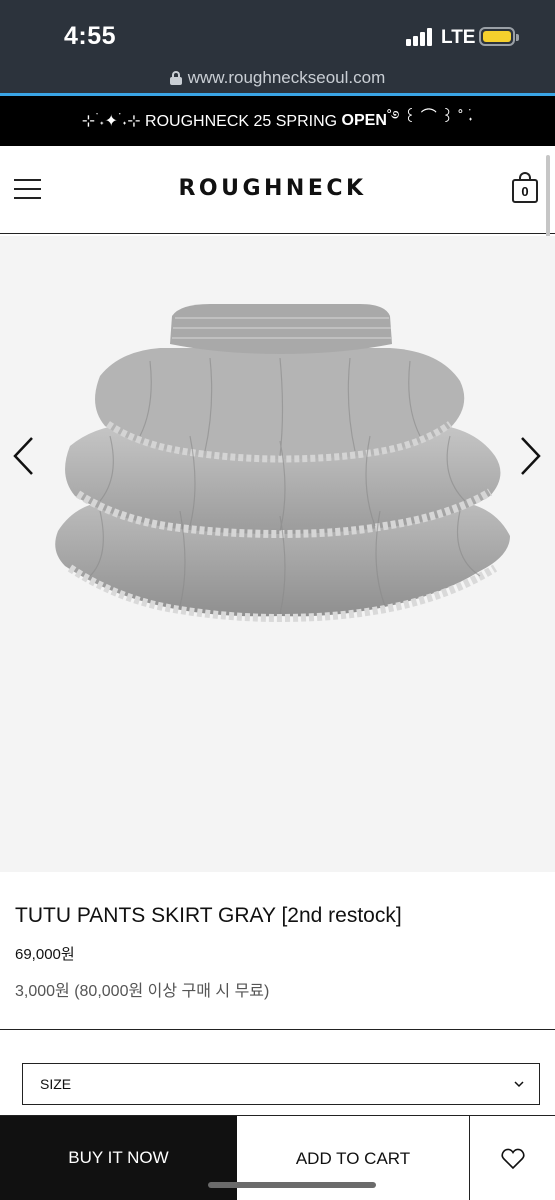 The height and width of the screenshot is (1200, 555). Describe the element at coordinates (364, 120) in the screenshot. I see `announcement-highlight: OPEN` at that location.